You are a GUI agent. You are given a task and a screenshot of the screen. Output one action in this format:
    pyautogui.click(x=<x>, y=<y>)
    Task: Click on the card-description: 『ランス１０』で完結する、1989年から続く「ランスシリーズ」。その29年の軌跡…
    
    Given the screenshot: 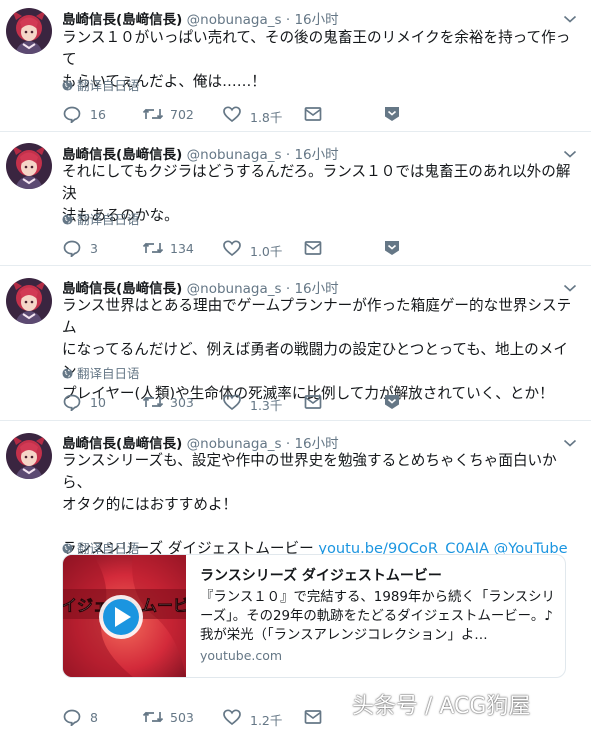 What is the action you would take?
    pyautogui.click(x=377, y=616)
    